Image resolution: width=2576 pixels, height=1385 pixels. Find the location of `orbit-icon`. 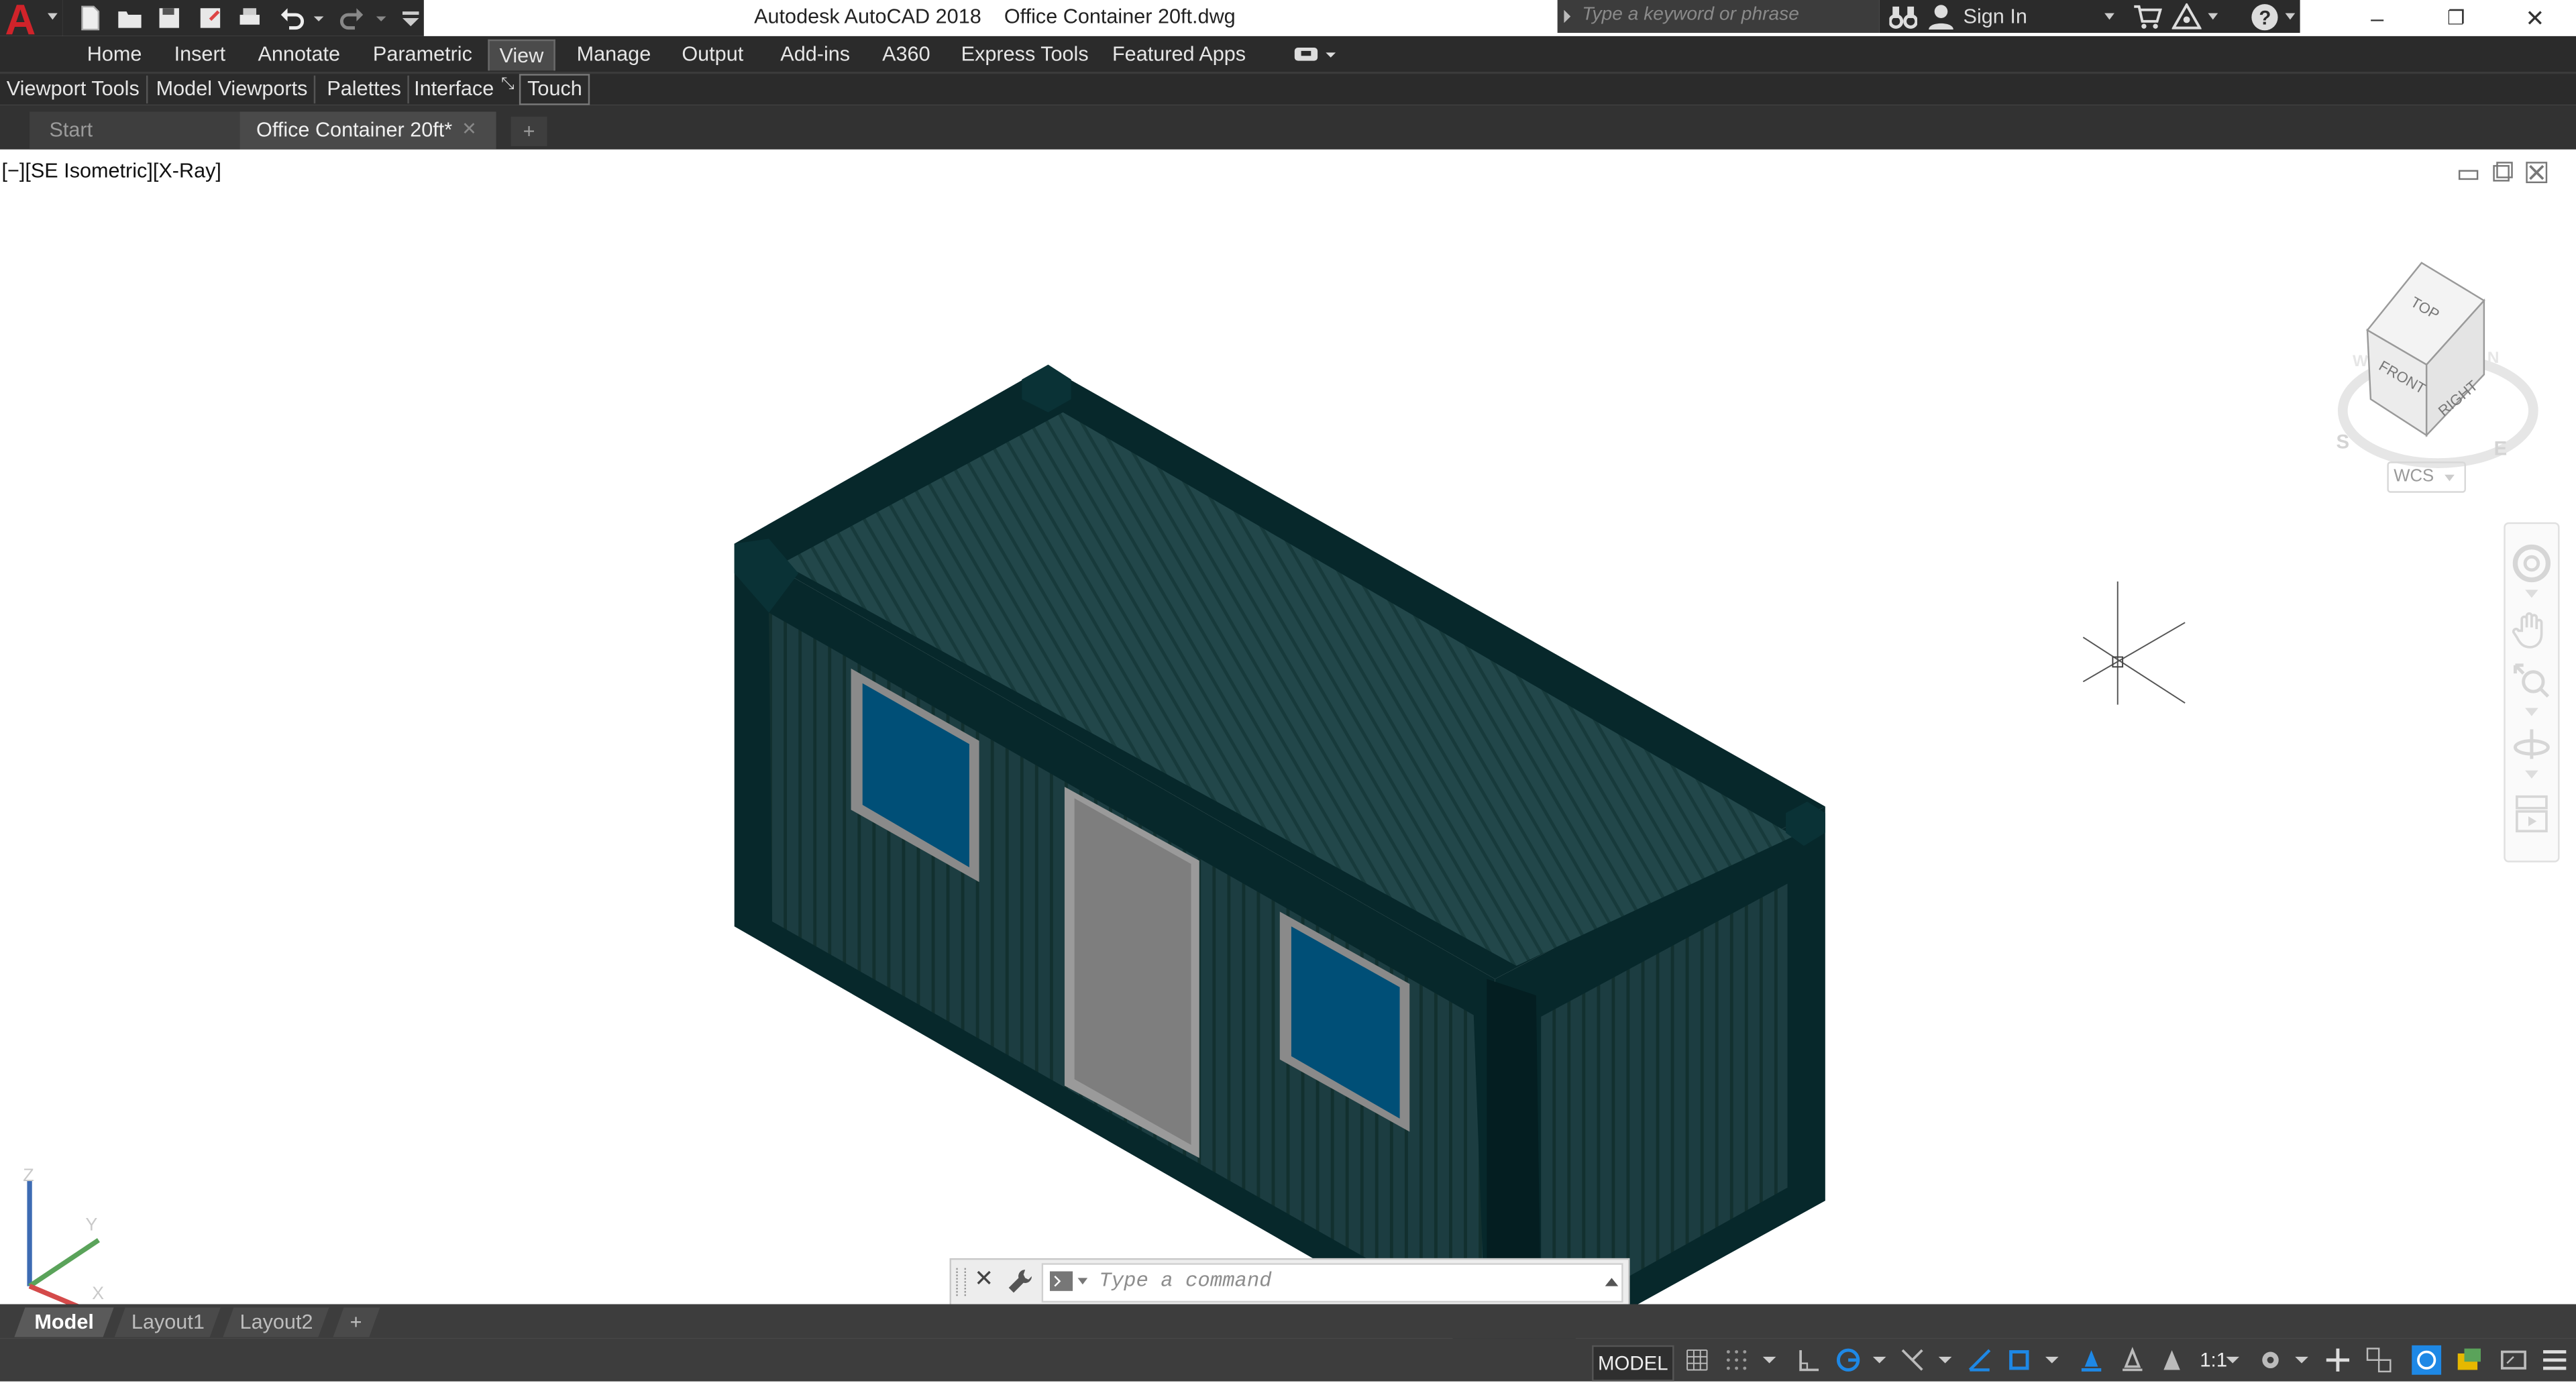

orbit-icon is located at coordinates (2532, 744).